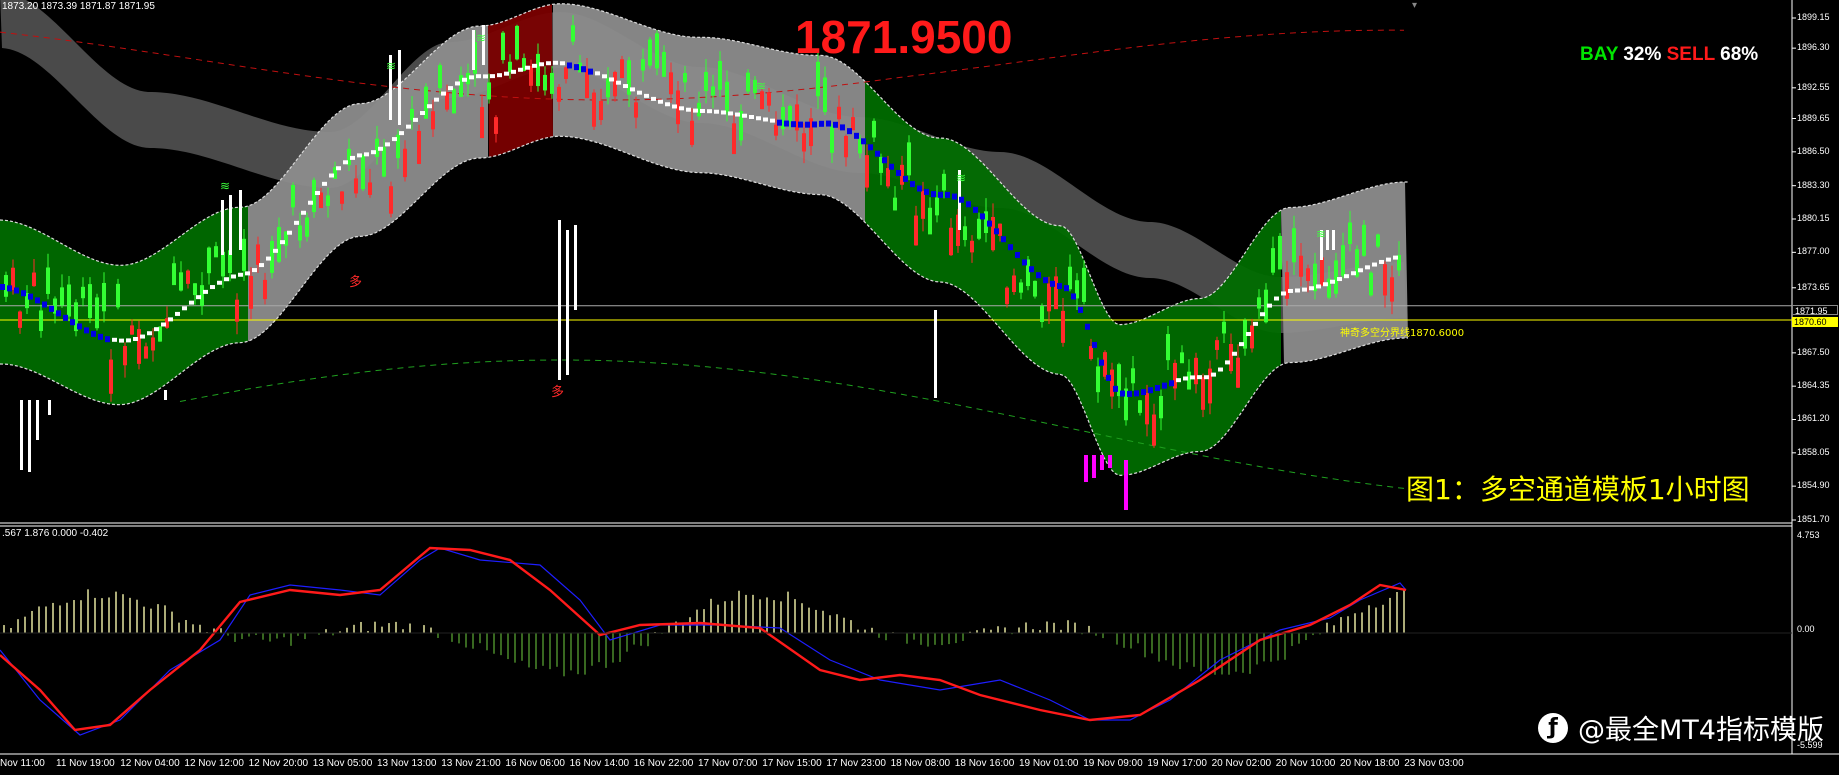 This screenshot has height=775, width=1839. I want to click on price-tick-label: 1854.90, so click(1813, 485).